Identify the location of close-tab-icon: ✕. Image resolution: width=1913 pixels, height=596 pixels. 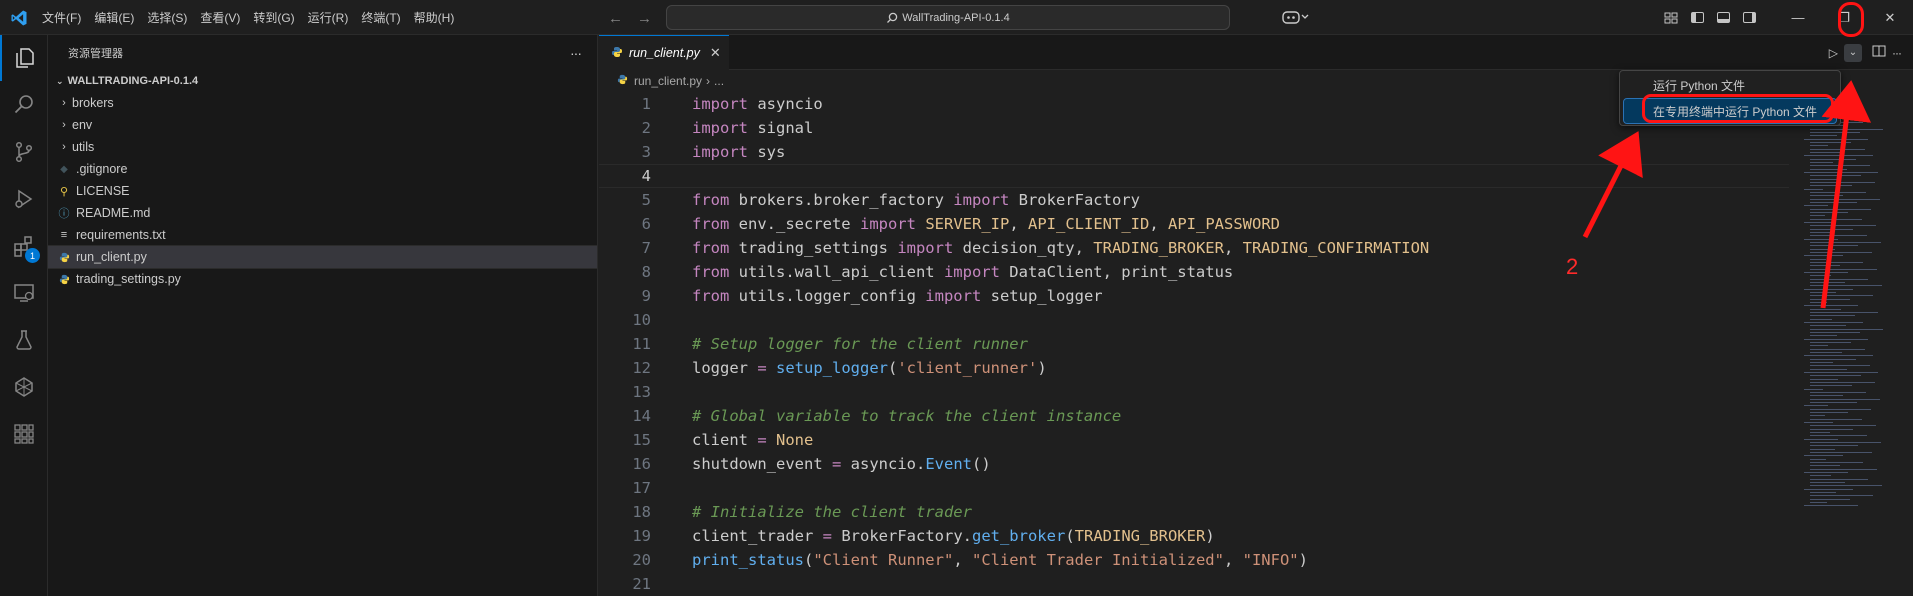
(715, 53).